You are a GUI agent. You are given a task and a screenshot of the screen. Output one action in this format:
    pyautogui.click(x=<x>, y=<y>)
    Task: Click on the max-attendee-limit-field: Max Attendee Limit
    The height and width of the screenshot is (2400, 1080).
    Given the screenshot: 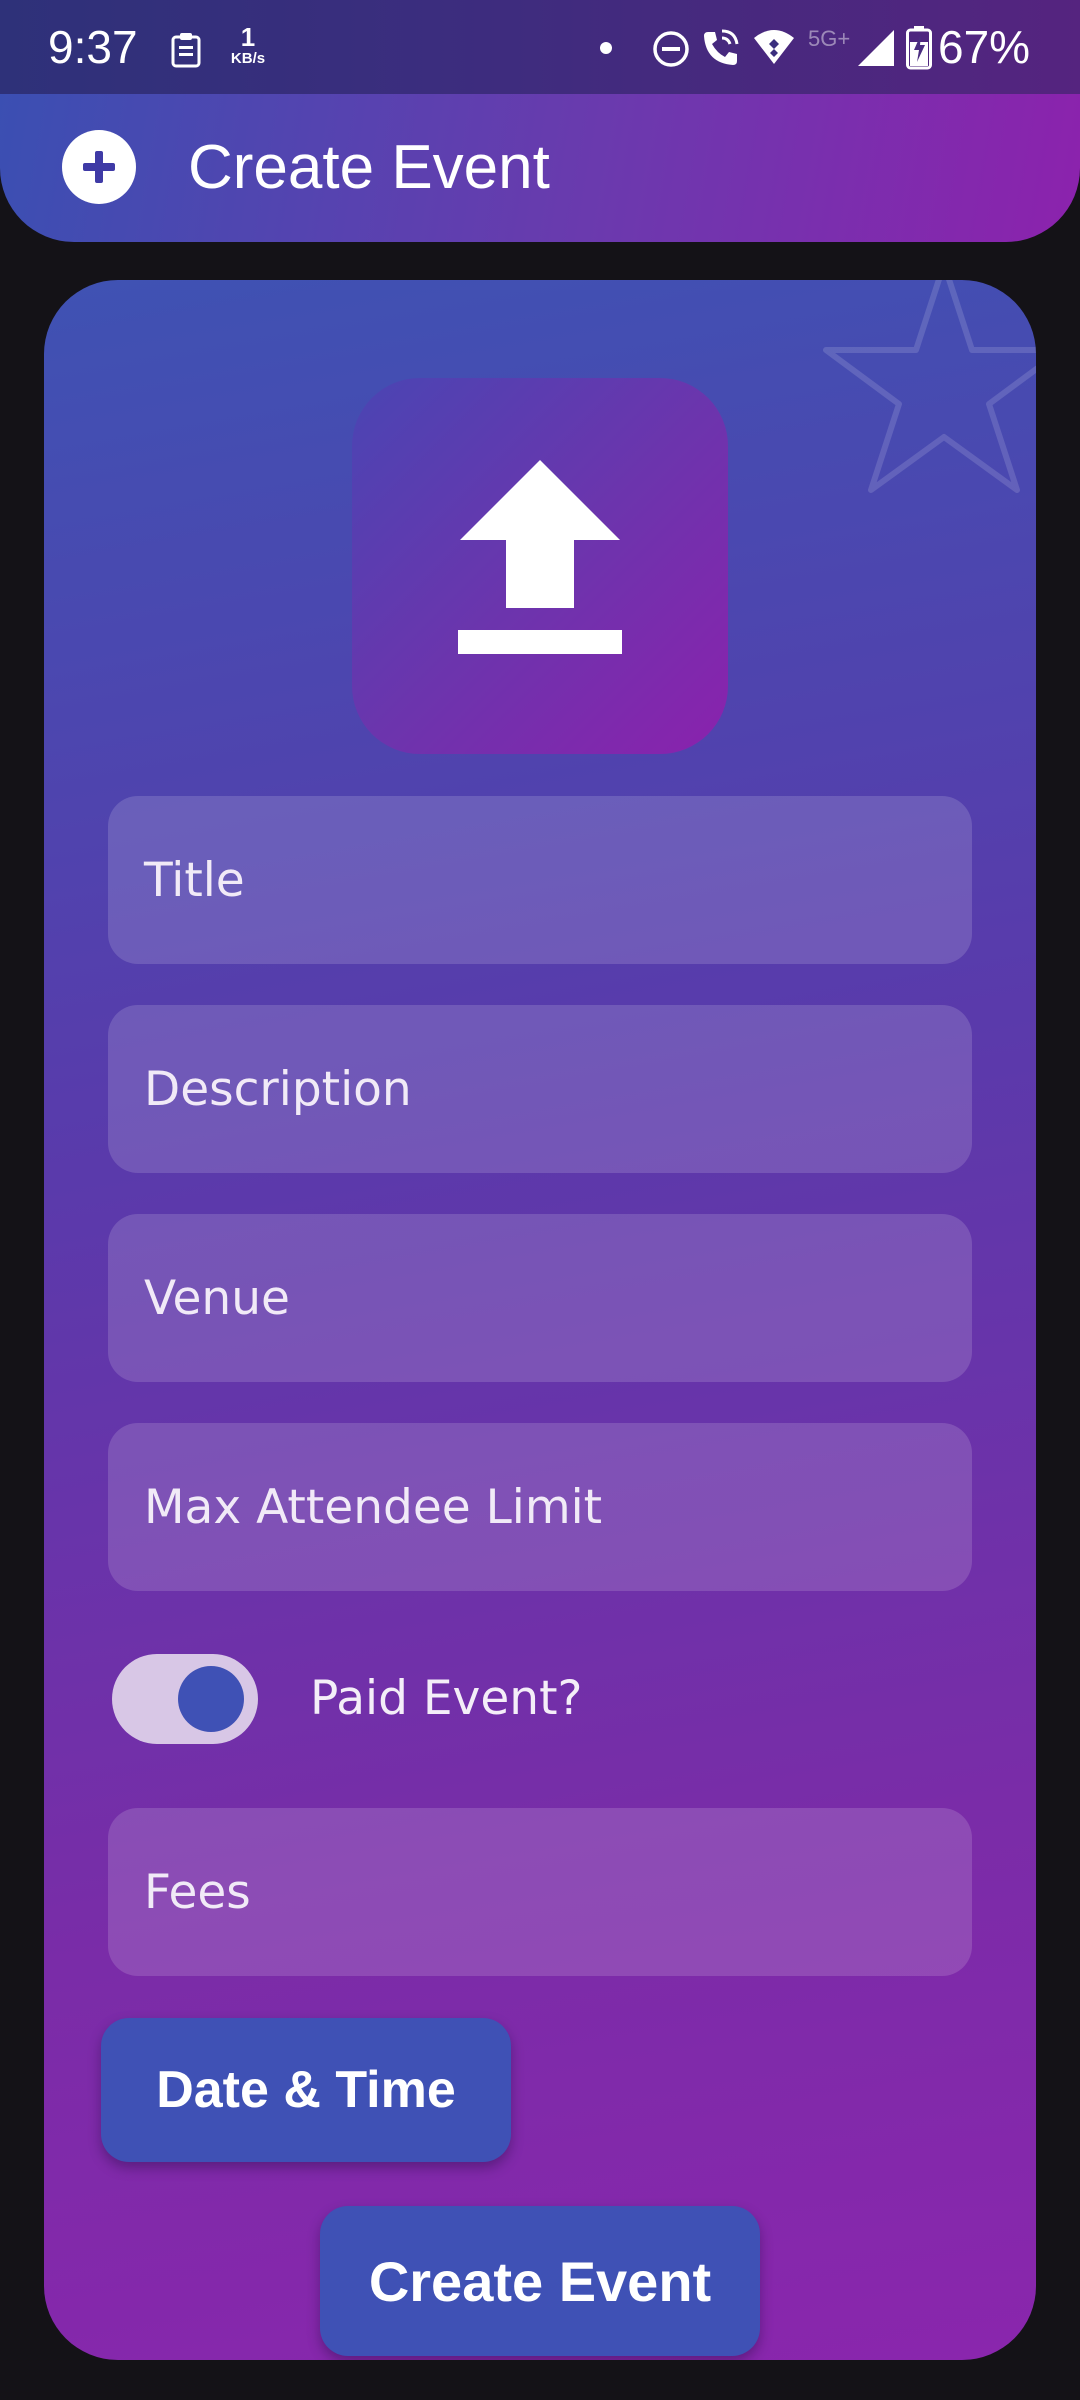 What is the action you would take?
    pyautogui.click(x=540, y=1507)
    